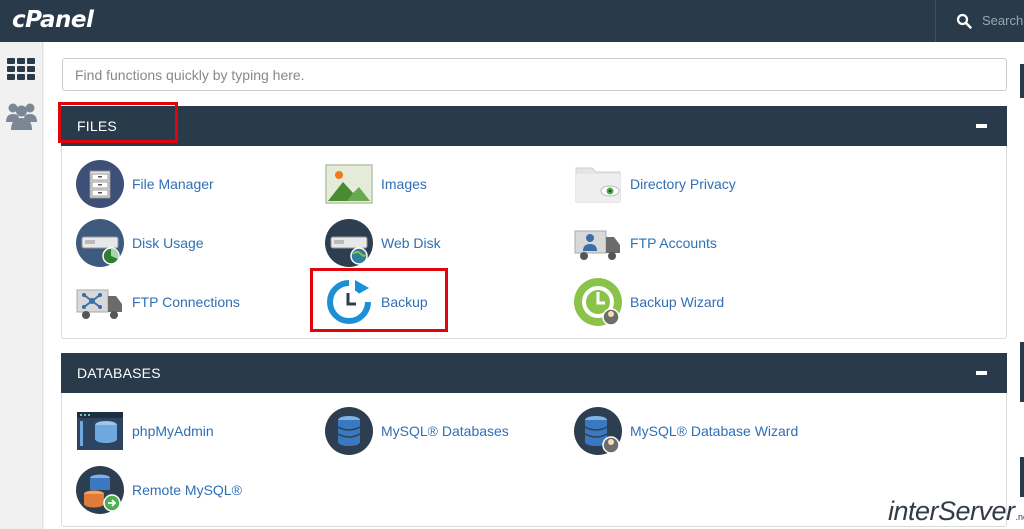  What do you see at coordinates (714, 431) in the screenshot?
I see `mysql-database-wizard-label: MySQL® Database Wizard` at bounding box center [714, 431].